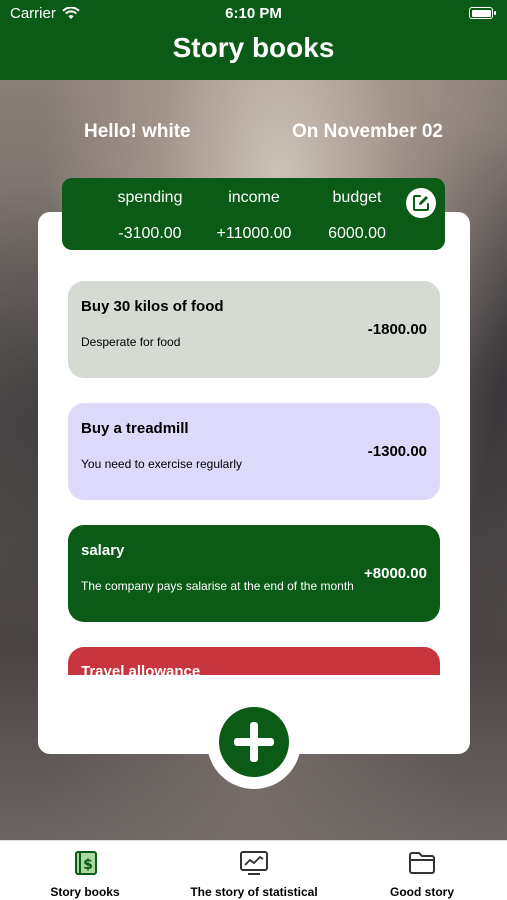 The image size is (507, 900). Describe the element at coordinates (367, 131) in the screenshot. I see `date-text: On November 02` at that location.